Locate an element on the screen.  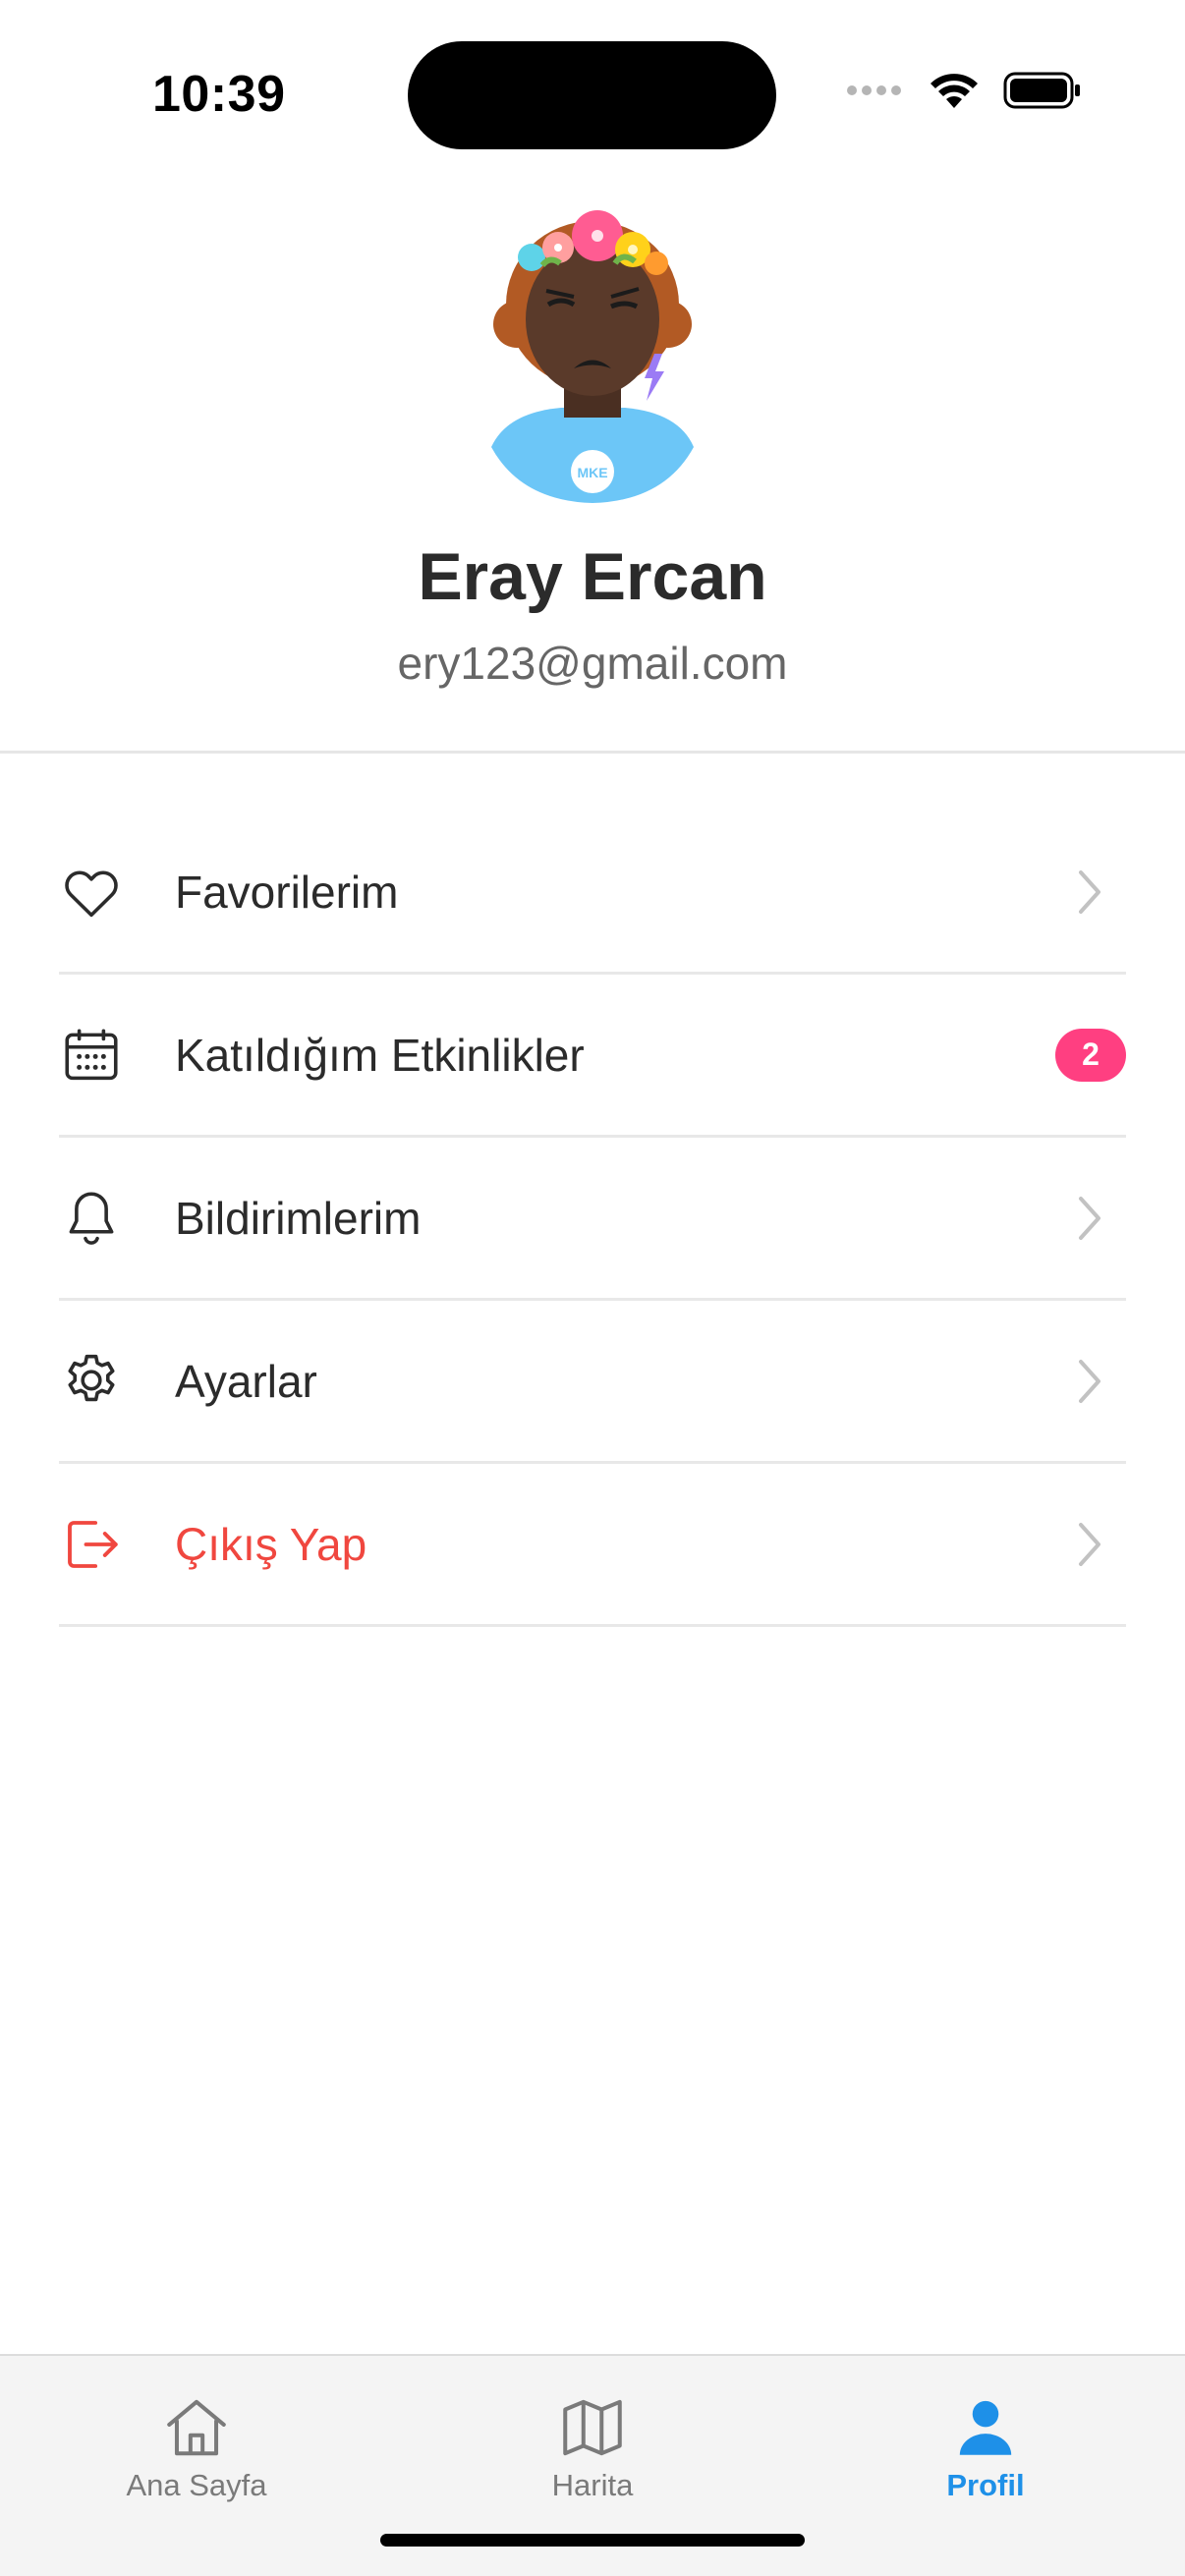
tab-home: Ana Sayfa is located at coordinates (197, 2429).